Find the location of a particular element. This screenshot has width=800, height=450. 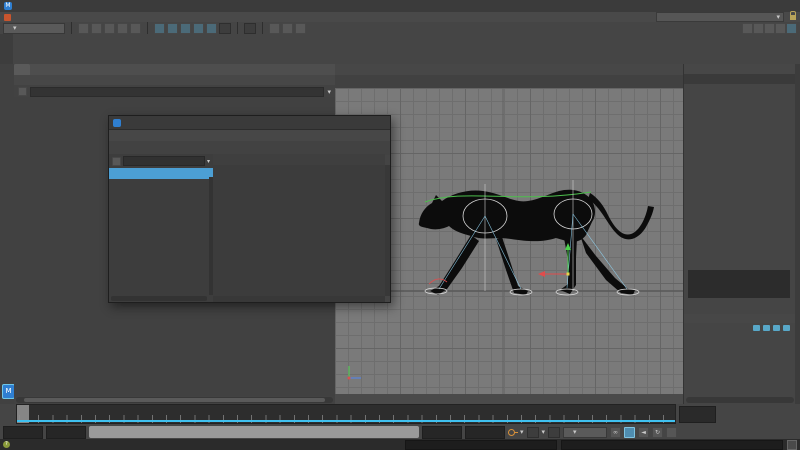

character-set-dropdown is located at coordinates (532, 432).